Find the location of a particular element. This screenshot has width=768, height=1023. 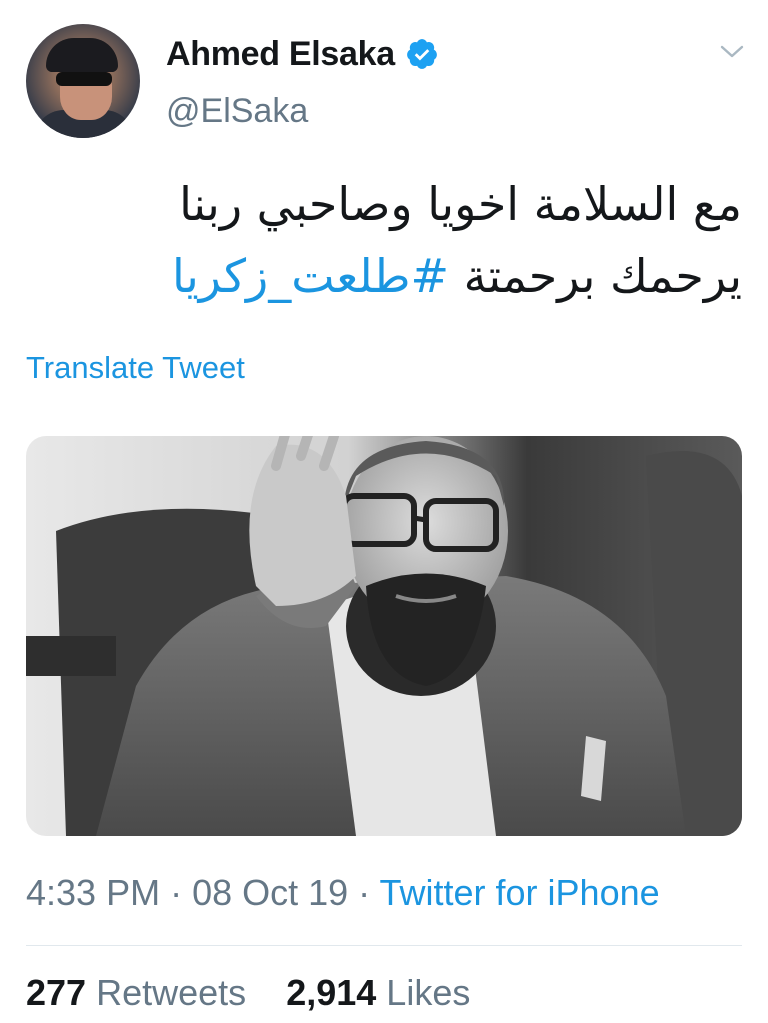

author-name: Ahmed Elsaka is located at coordinates (280, 54).